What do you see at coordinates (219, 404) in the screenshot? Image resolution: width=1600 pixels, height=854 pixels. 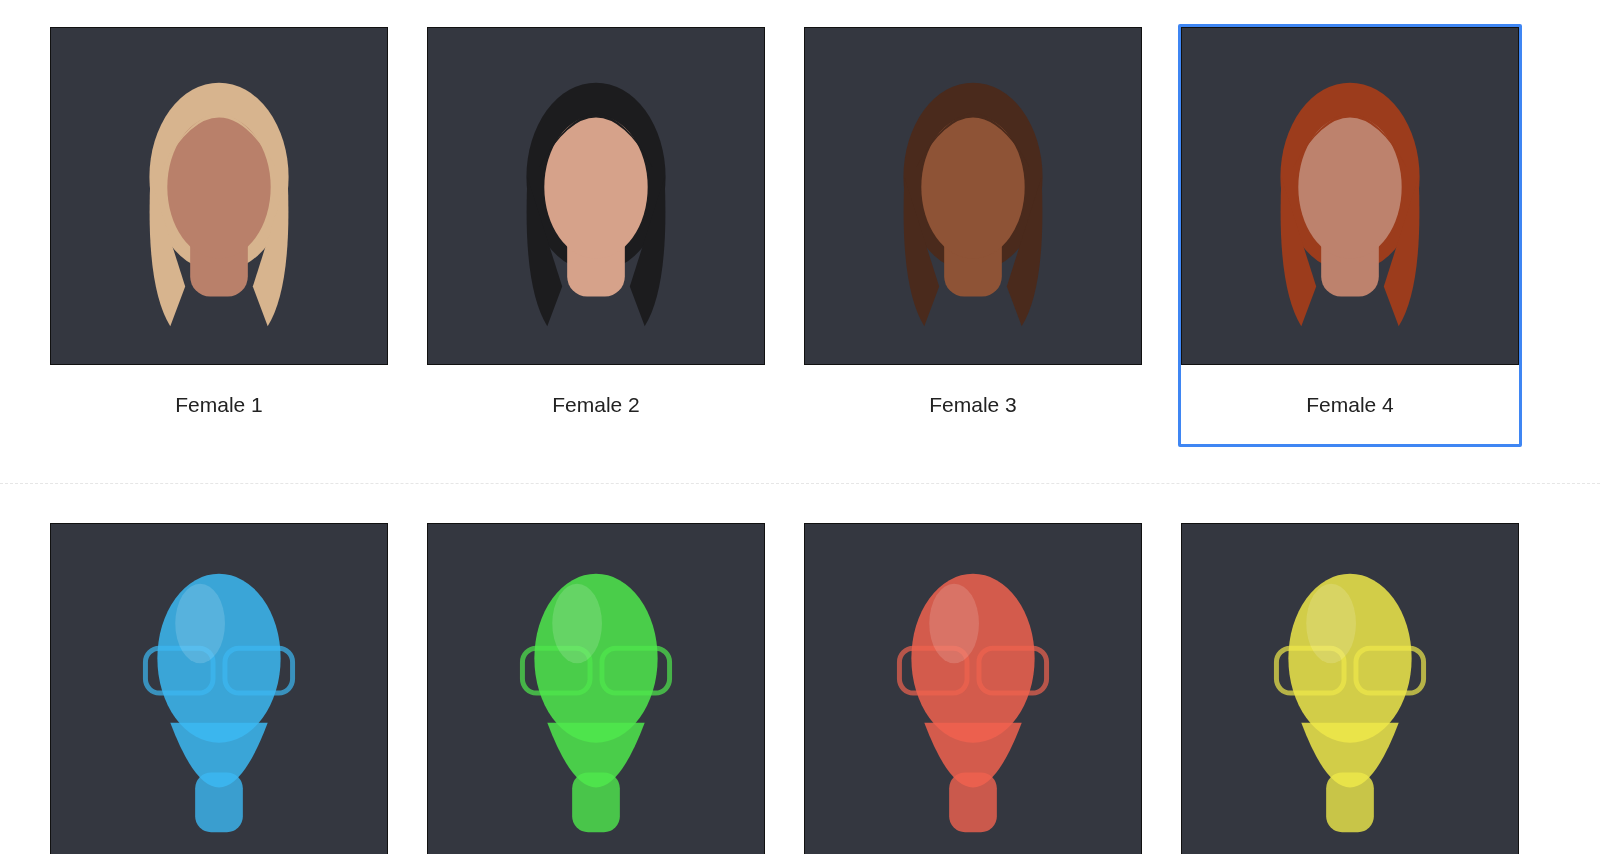 I see `card-label: Female 1` at bounding box center [219, 404].